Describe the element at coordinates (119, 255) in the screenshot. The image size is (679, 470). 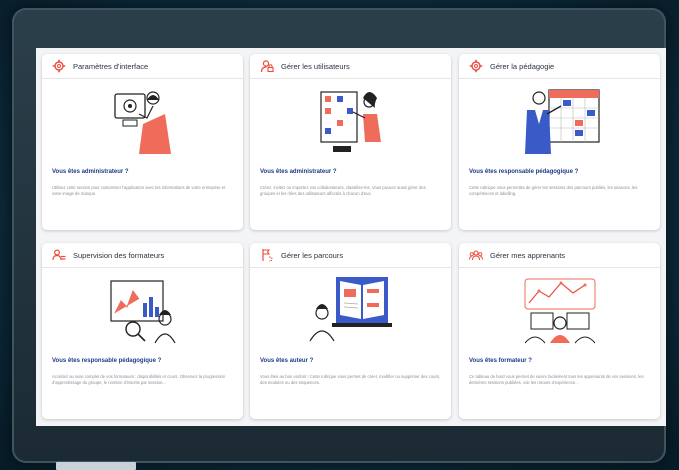
I see `card-title: Supervision des formateurs` at that location.